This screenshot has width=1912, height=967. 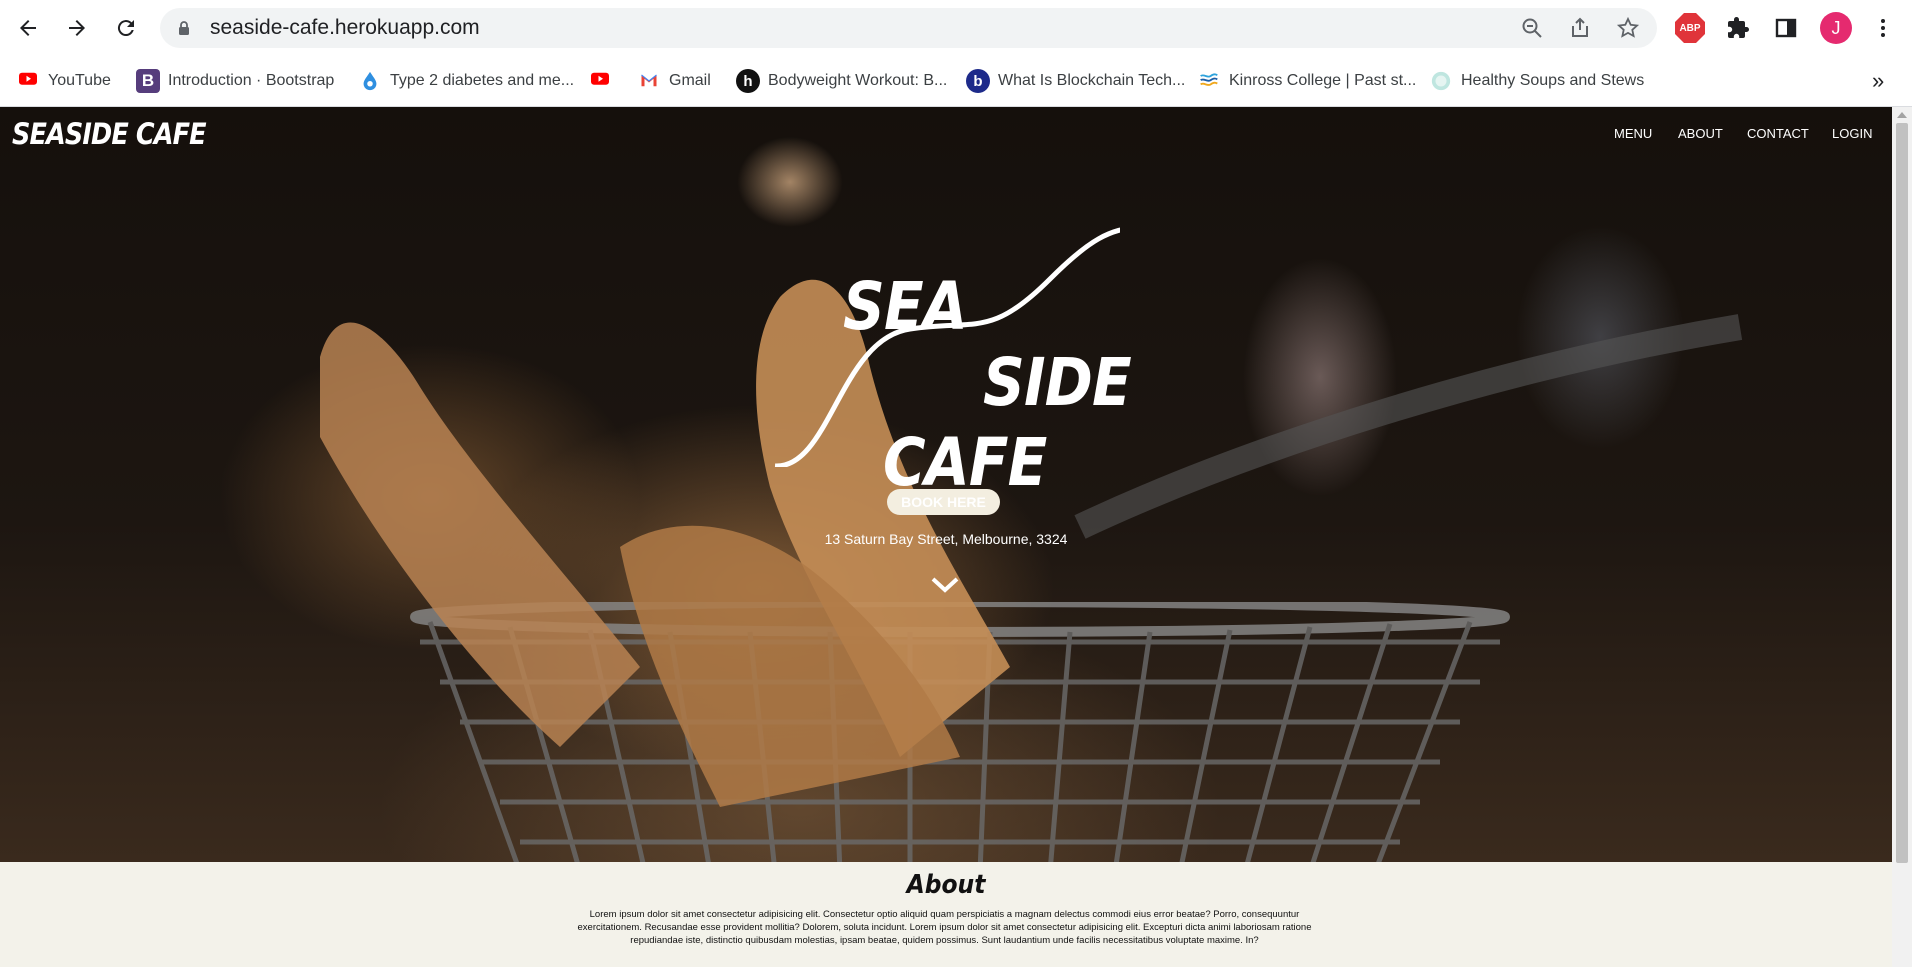 I want to click on gmail-icon, so click(x=649, y=81).